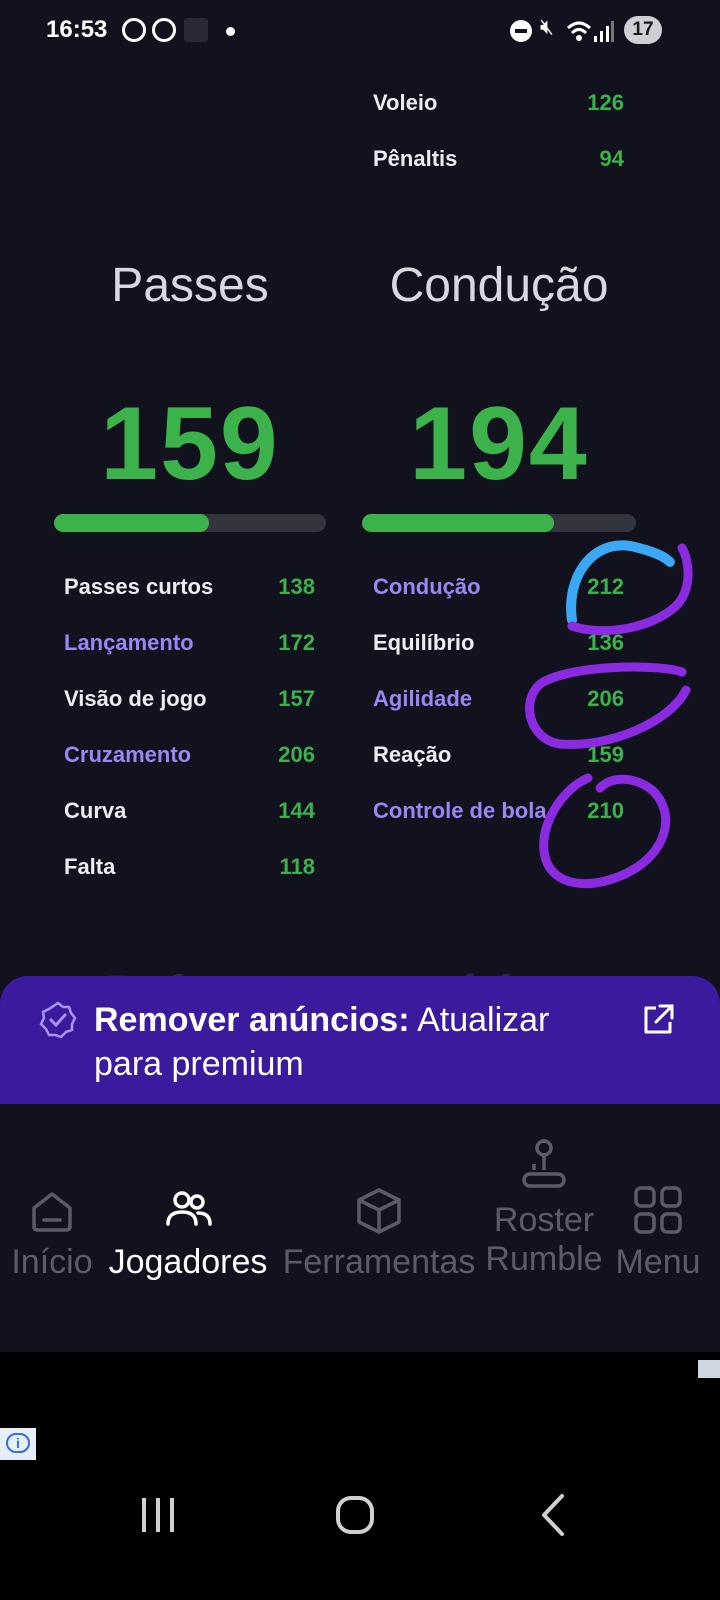 Image resolution: width=720 pixels, height=1600 pixels. Describe the element at coordinates (658, 1210) in the screenshot. I see `grid-icon` at that location.